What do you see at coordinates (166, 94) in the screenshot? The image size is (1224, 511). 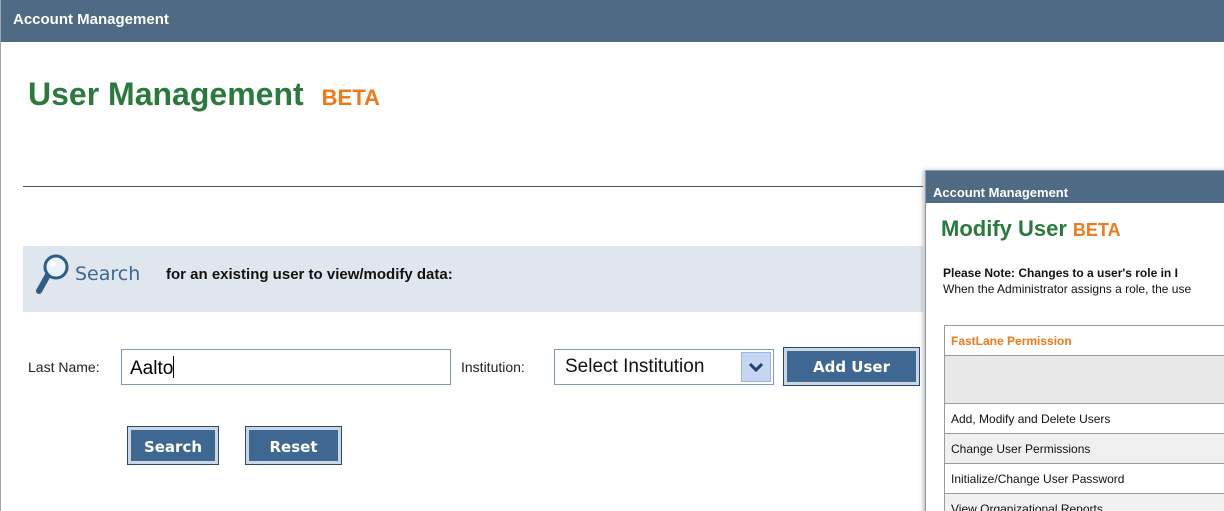 I see `page-title-text: User Management` at bounding box center [166, 94].